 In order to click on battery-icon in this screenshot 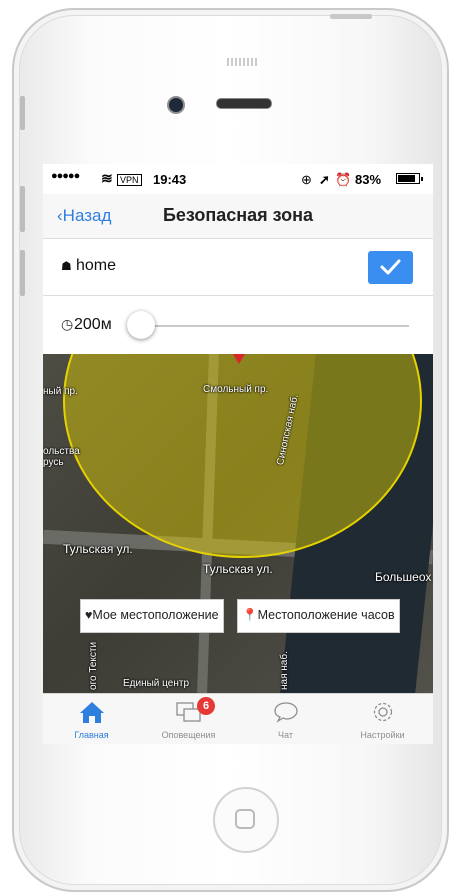, I will do `click(409, 178)`.